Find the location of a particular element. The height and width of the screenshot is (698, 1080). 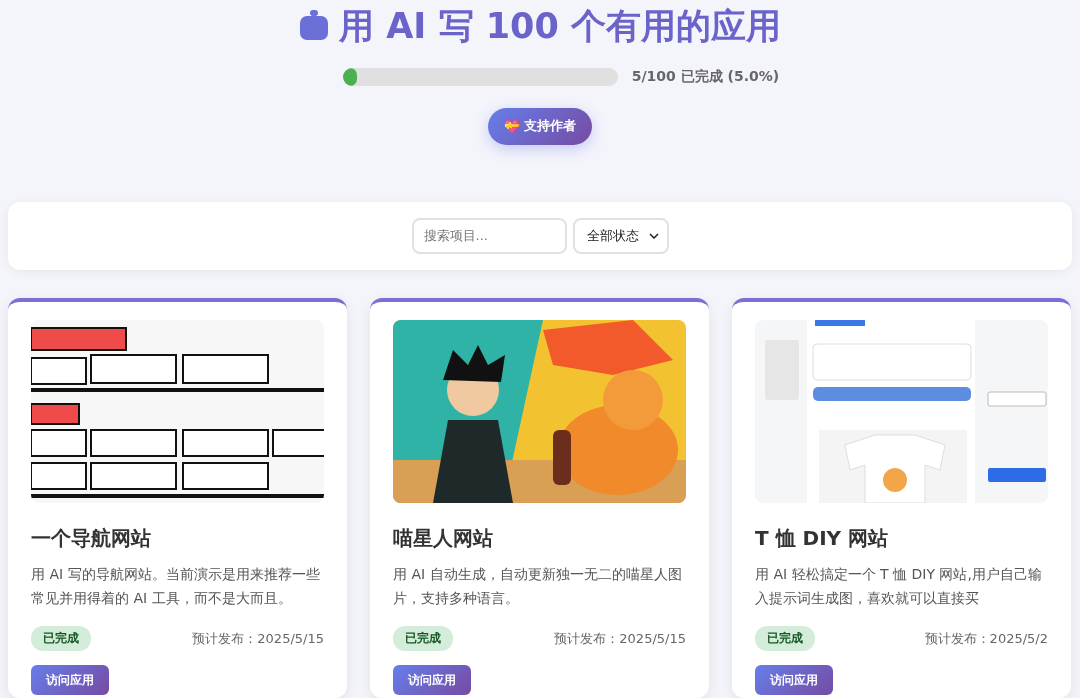

card-title: 一个导航网站 is located at coordinates (91, 538).